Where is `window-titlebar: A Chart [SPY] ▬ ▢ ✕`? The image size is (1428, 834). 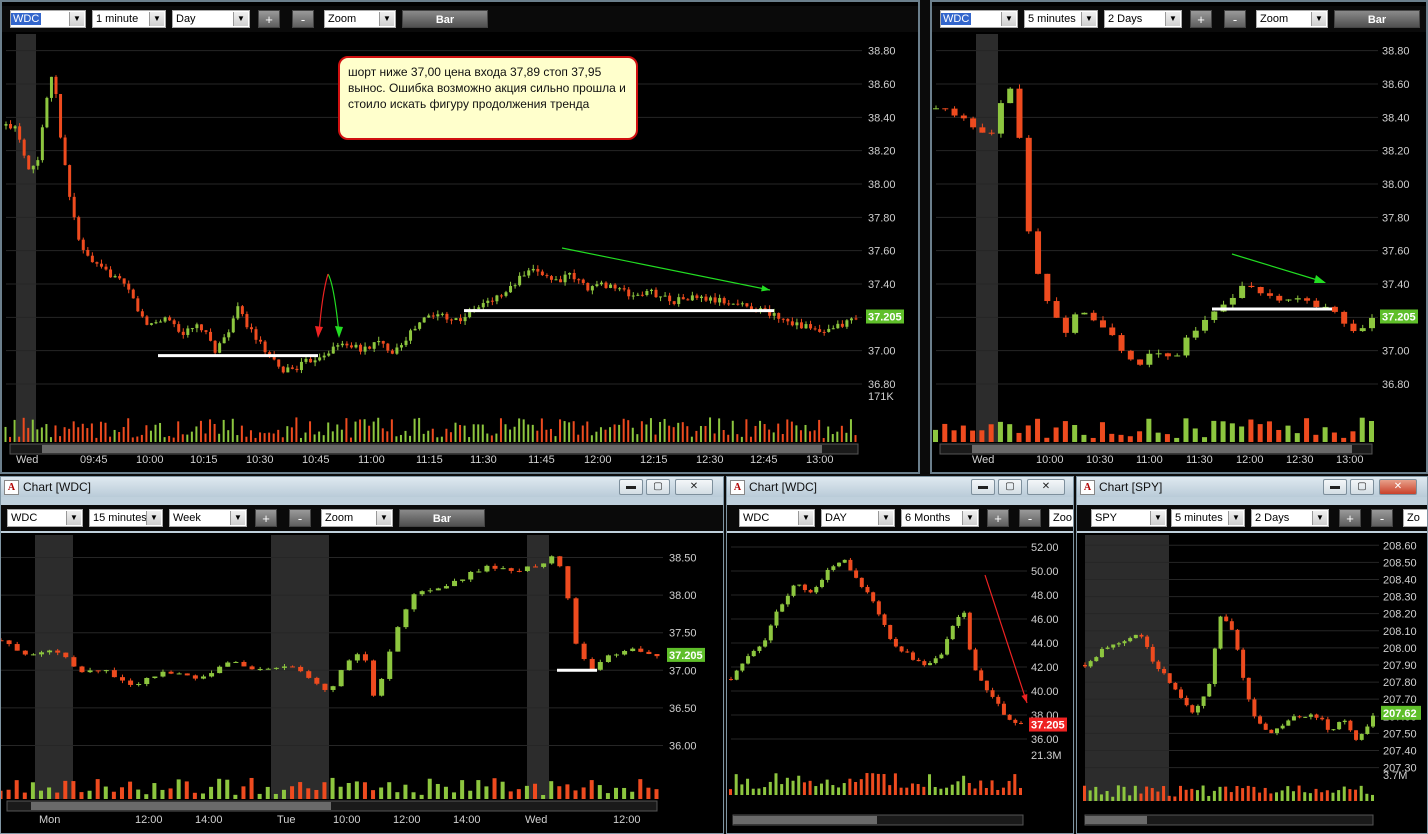
window-titlebar: A Chart [SPY] ▬ ▢ ✕ is located at coordinates (1252, 487).